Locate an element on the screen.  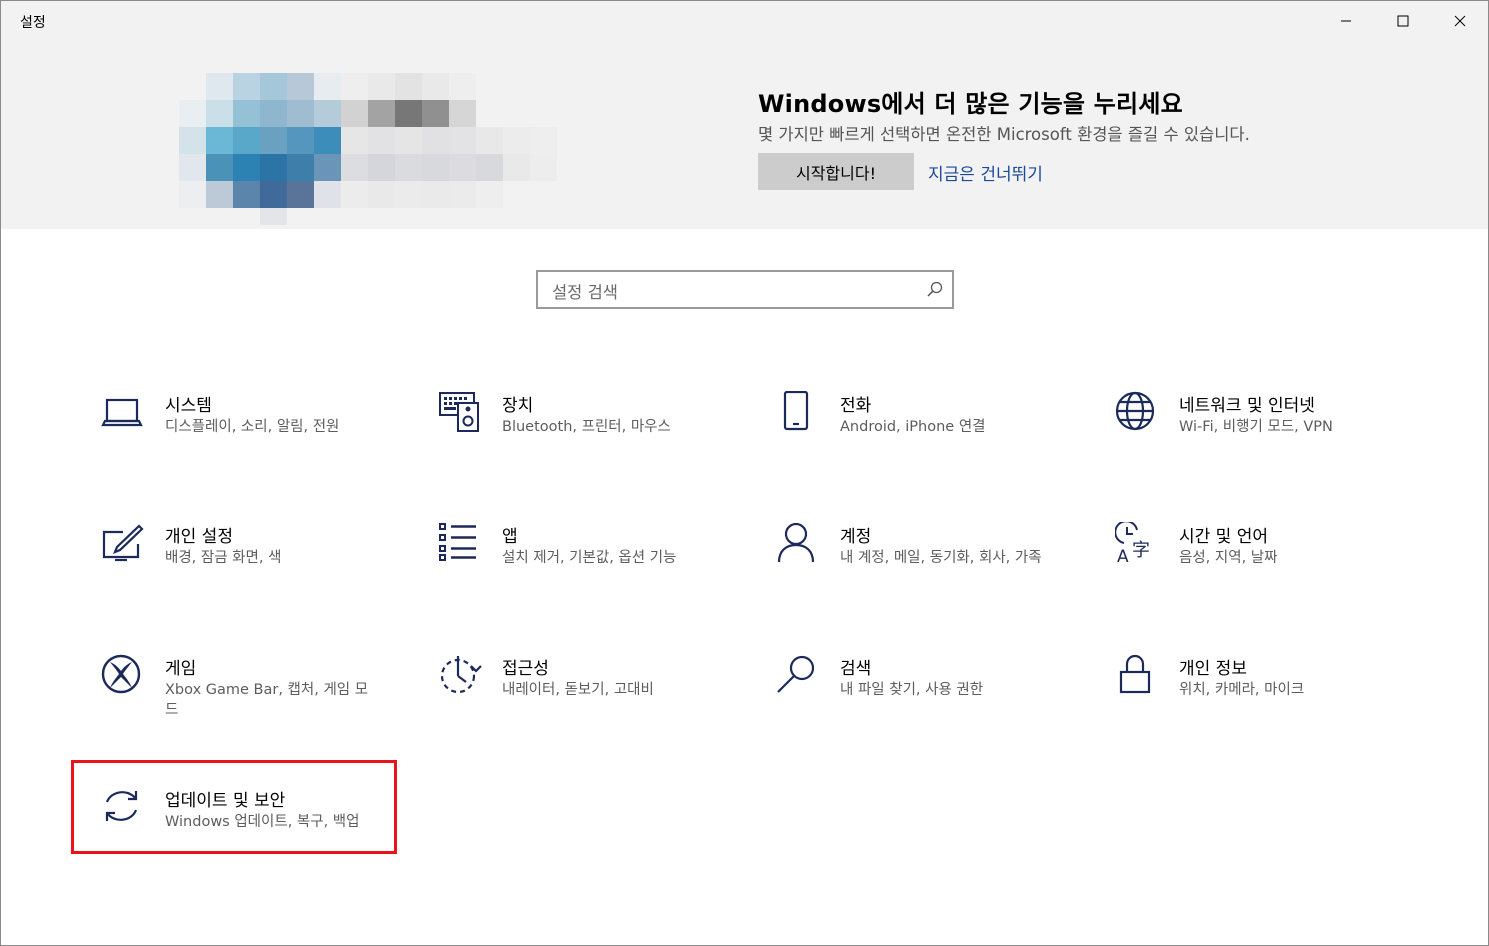
tile-title: 시스템 is located at coordinates (188, 406).